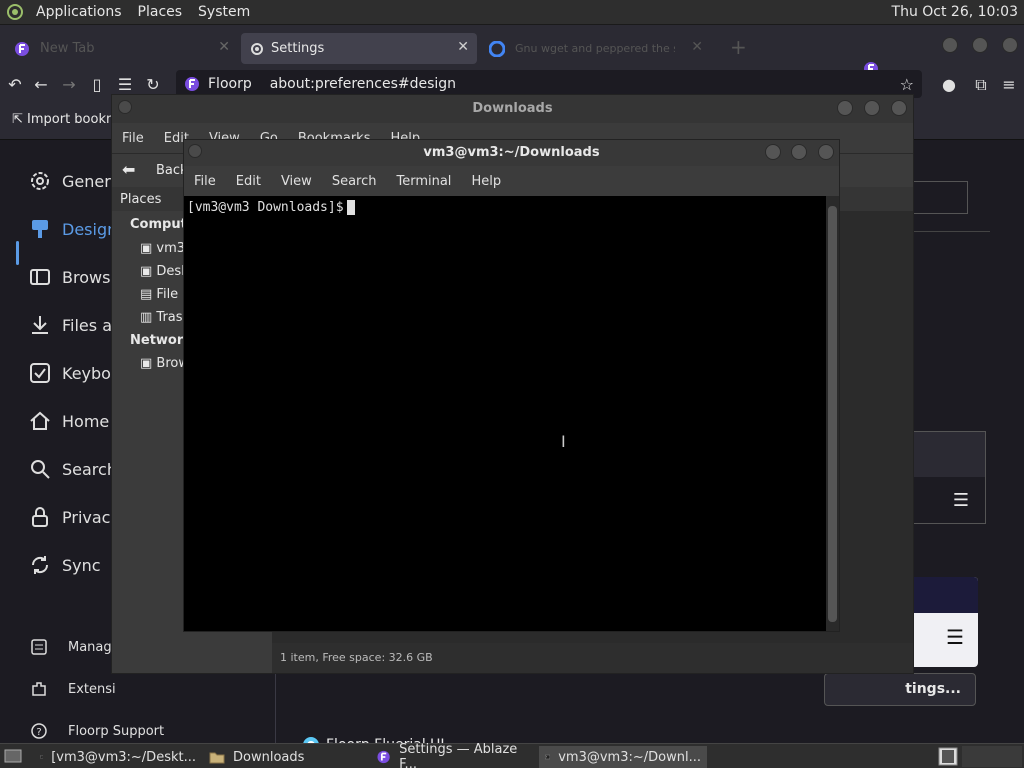 This screenshot has width=1024, height=768. Describe the element at coordinates (248, 181) in the screenshot. I see `terminal-menu-edit: Edit` at that location.